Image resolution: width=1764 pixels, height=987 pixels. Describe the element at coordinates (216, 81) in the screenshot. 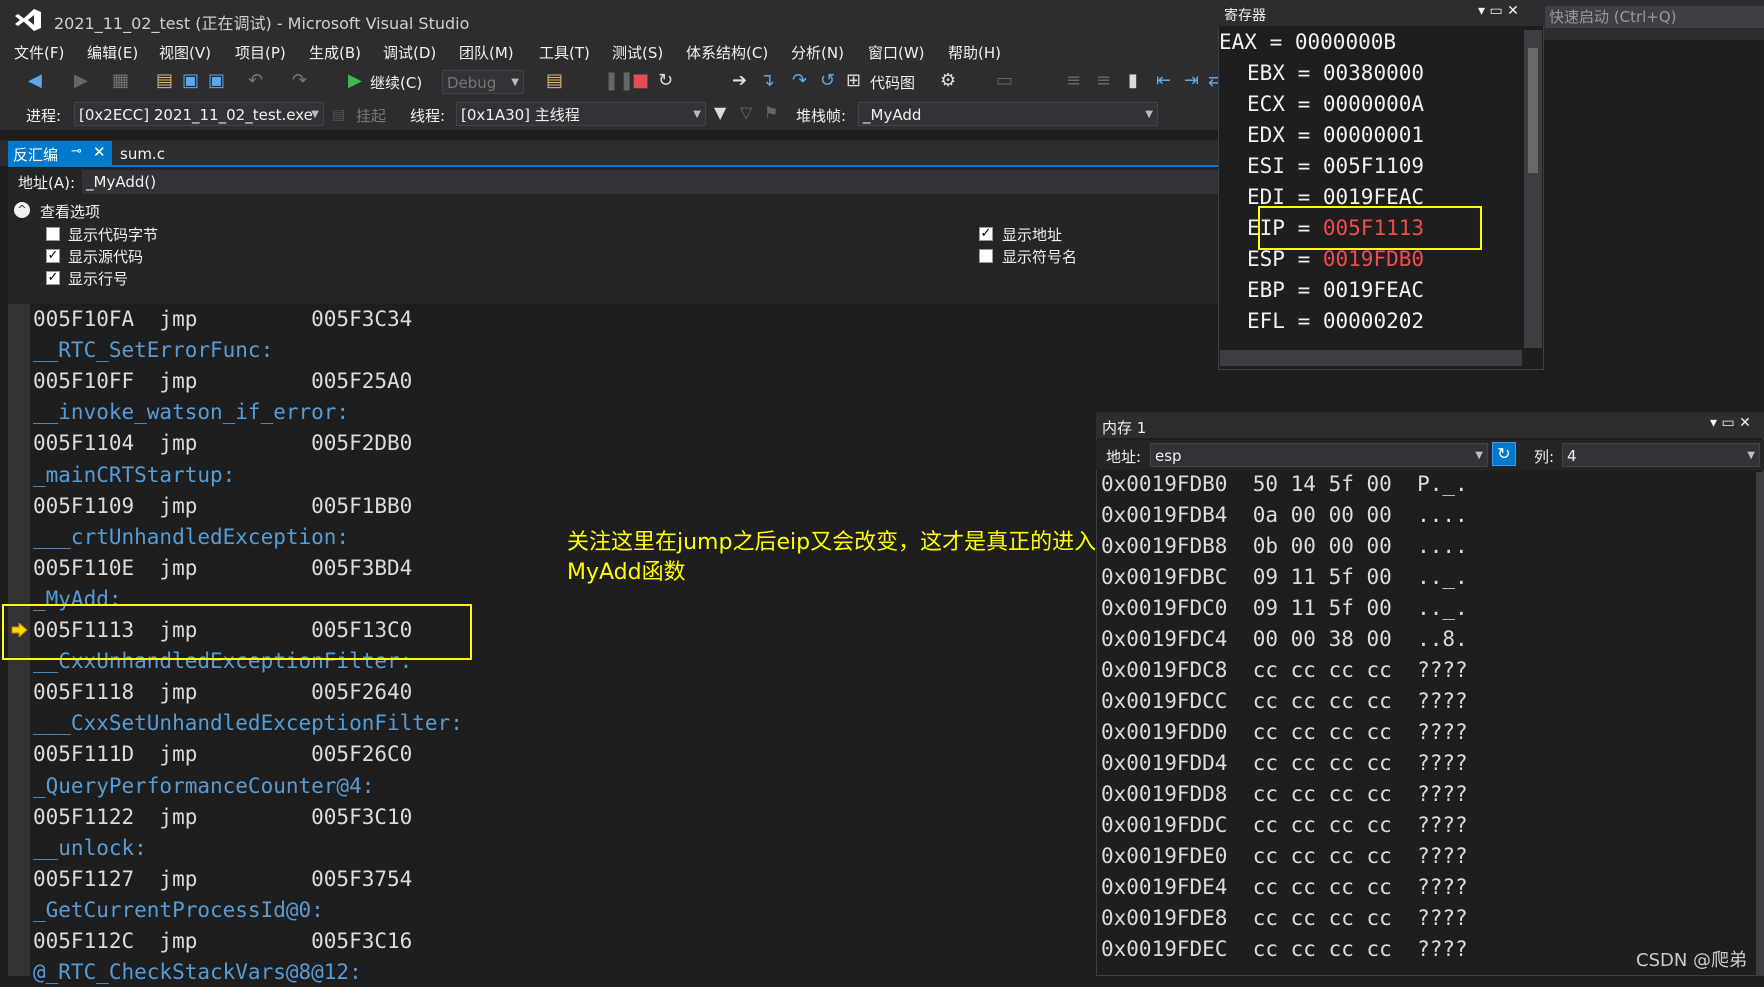

I see `save-all-icon: ▣` at that location.